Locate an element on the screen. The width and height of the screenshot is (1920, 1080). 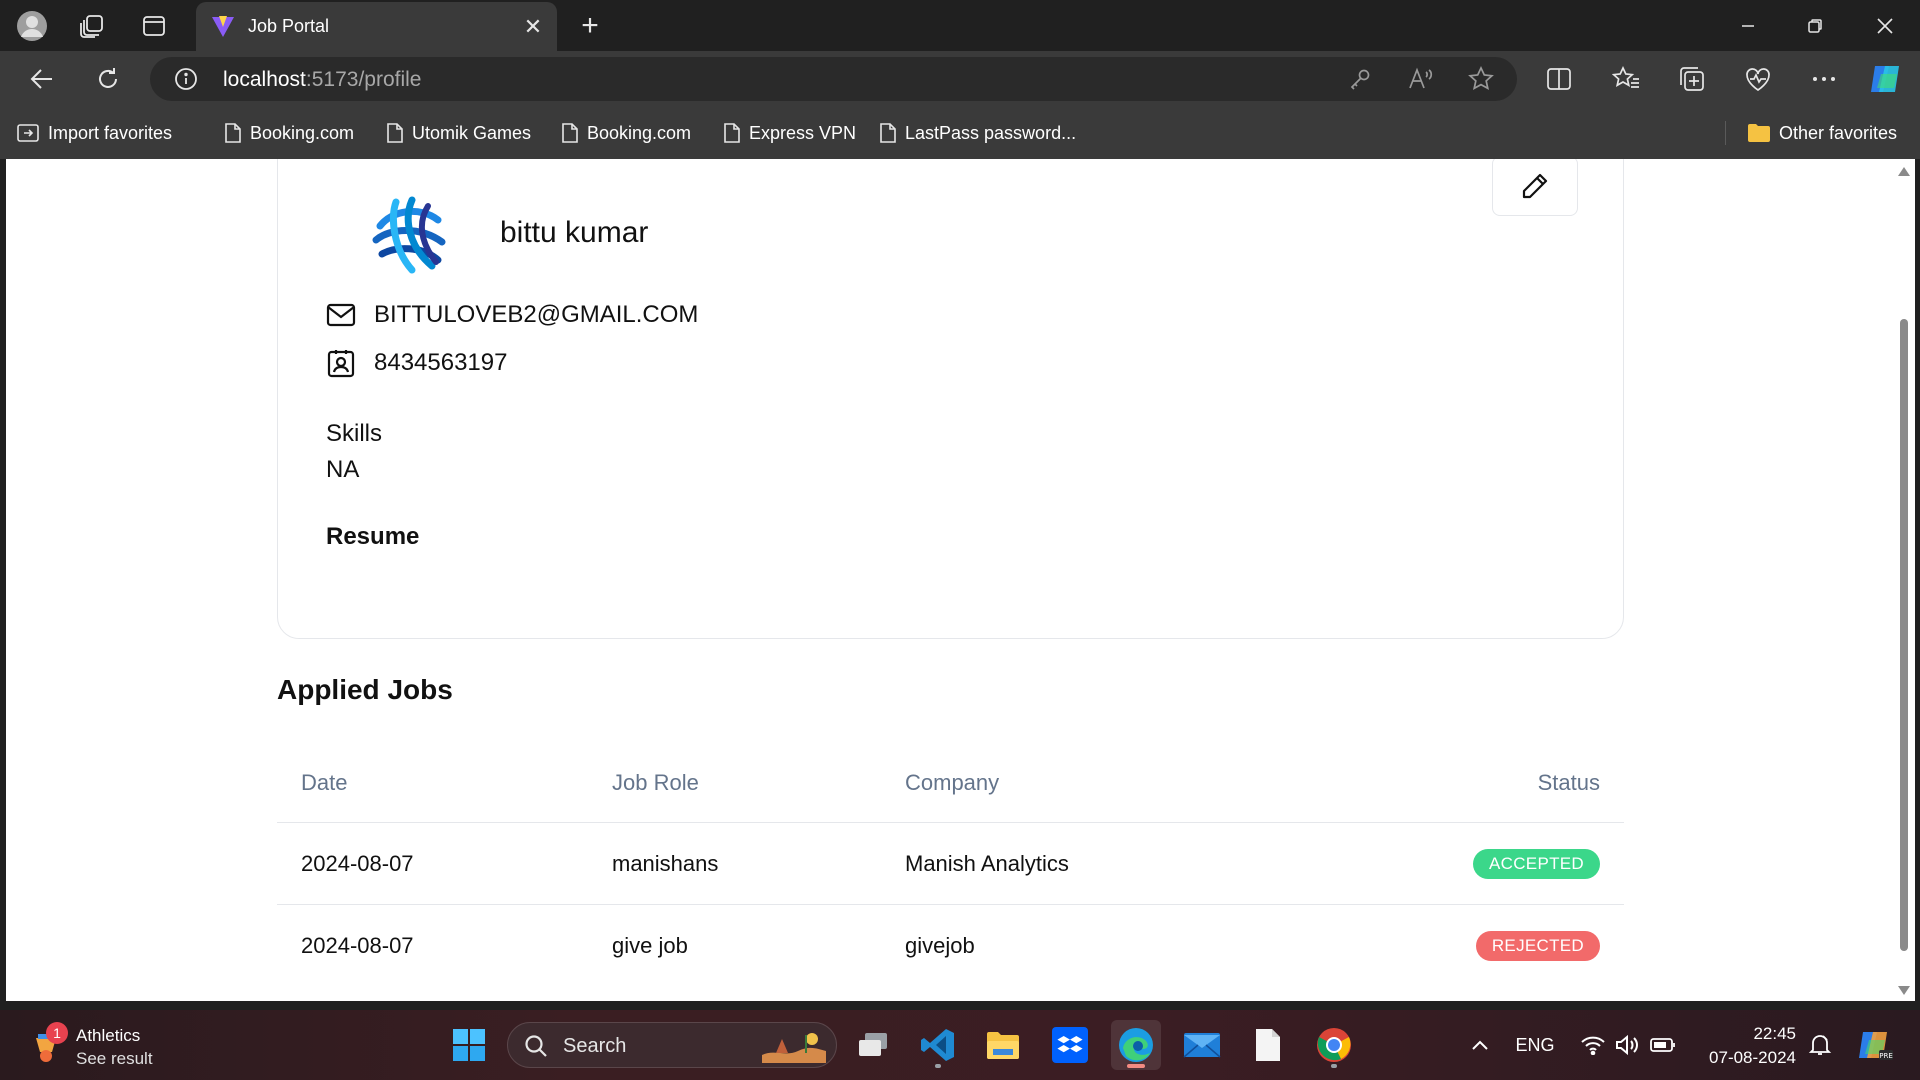
resume-label: Resume is located at coordinates (373, 536).